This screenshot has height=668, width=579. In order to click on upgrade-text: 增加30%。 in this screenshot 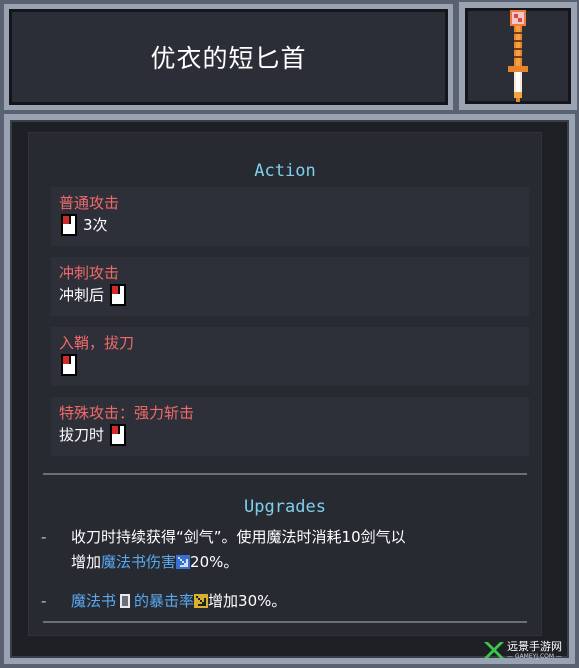, I will do `click(247, 601)`.